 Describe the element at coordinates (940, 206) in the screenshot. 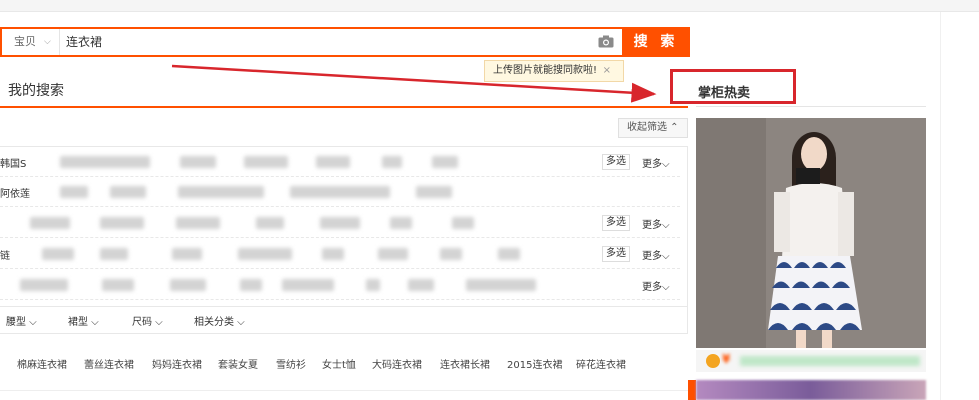

I see `right-divider` at that location.